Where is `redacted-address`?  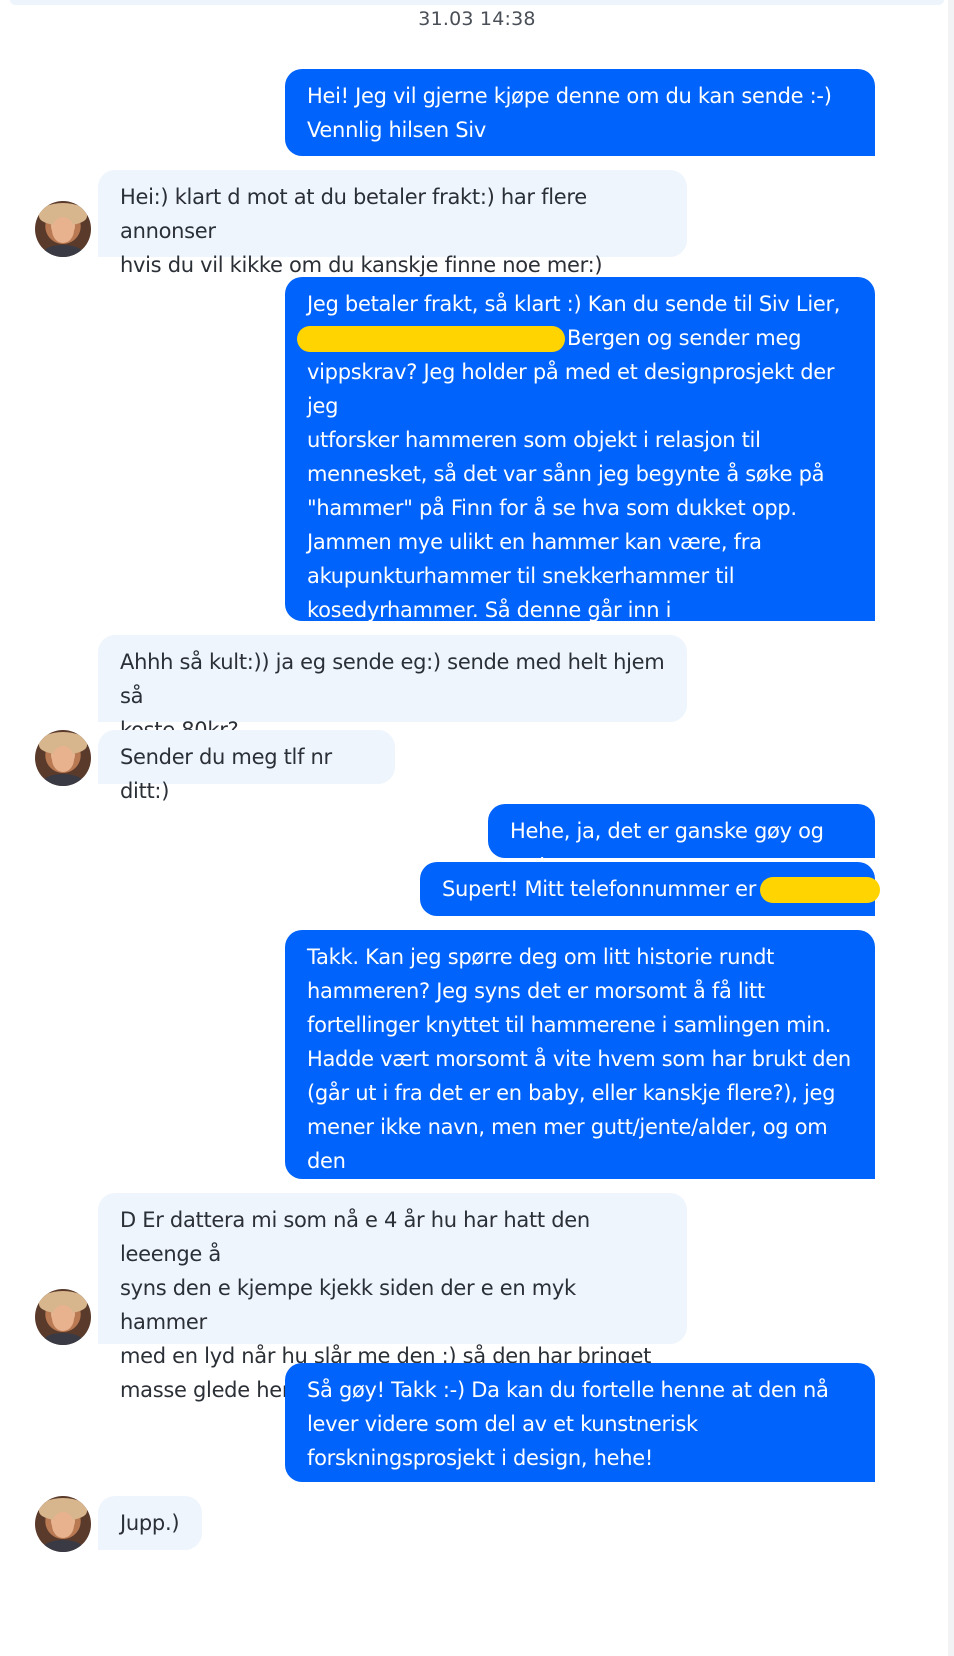 redacted-address is located at coordinates (431, 339).